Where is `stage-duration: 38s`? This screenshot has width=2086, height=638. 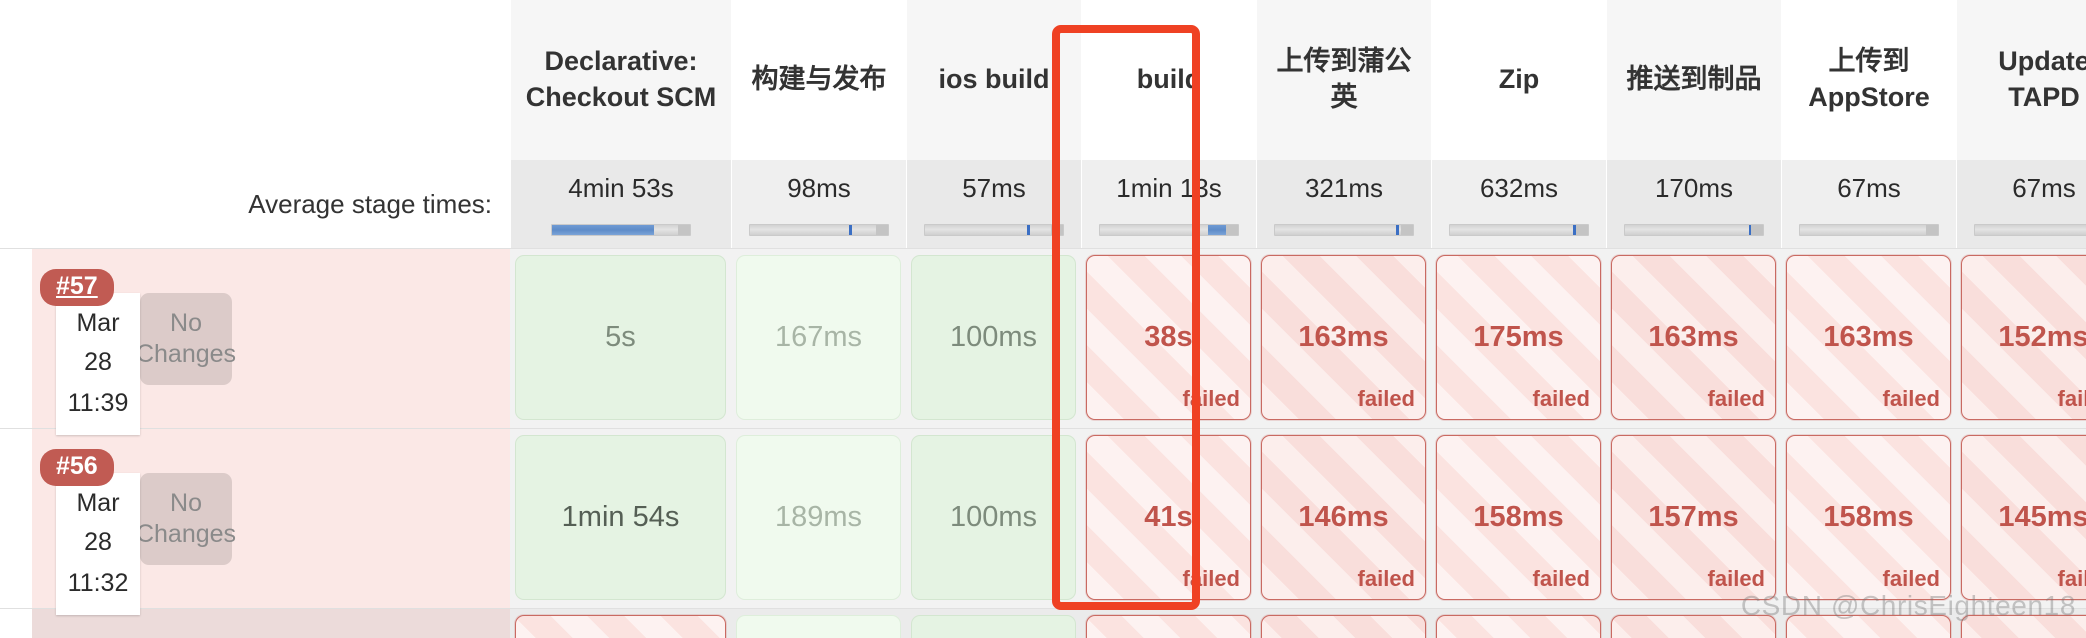 stage-duration: 38s is located at coordinates (1168, 337).